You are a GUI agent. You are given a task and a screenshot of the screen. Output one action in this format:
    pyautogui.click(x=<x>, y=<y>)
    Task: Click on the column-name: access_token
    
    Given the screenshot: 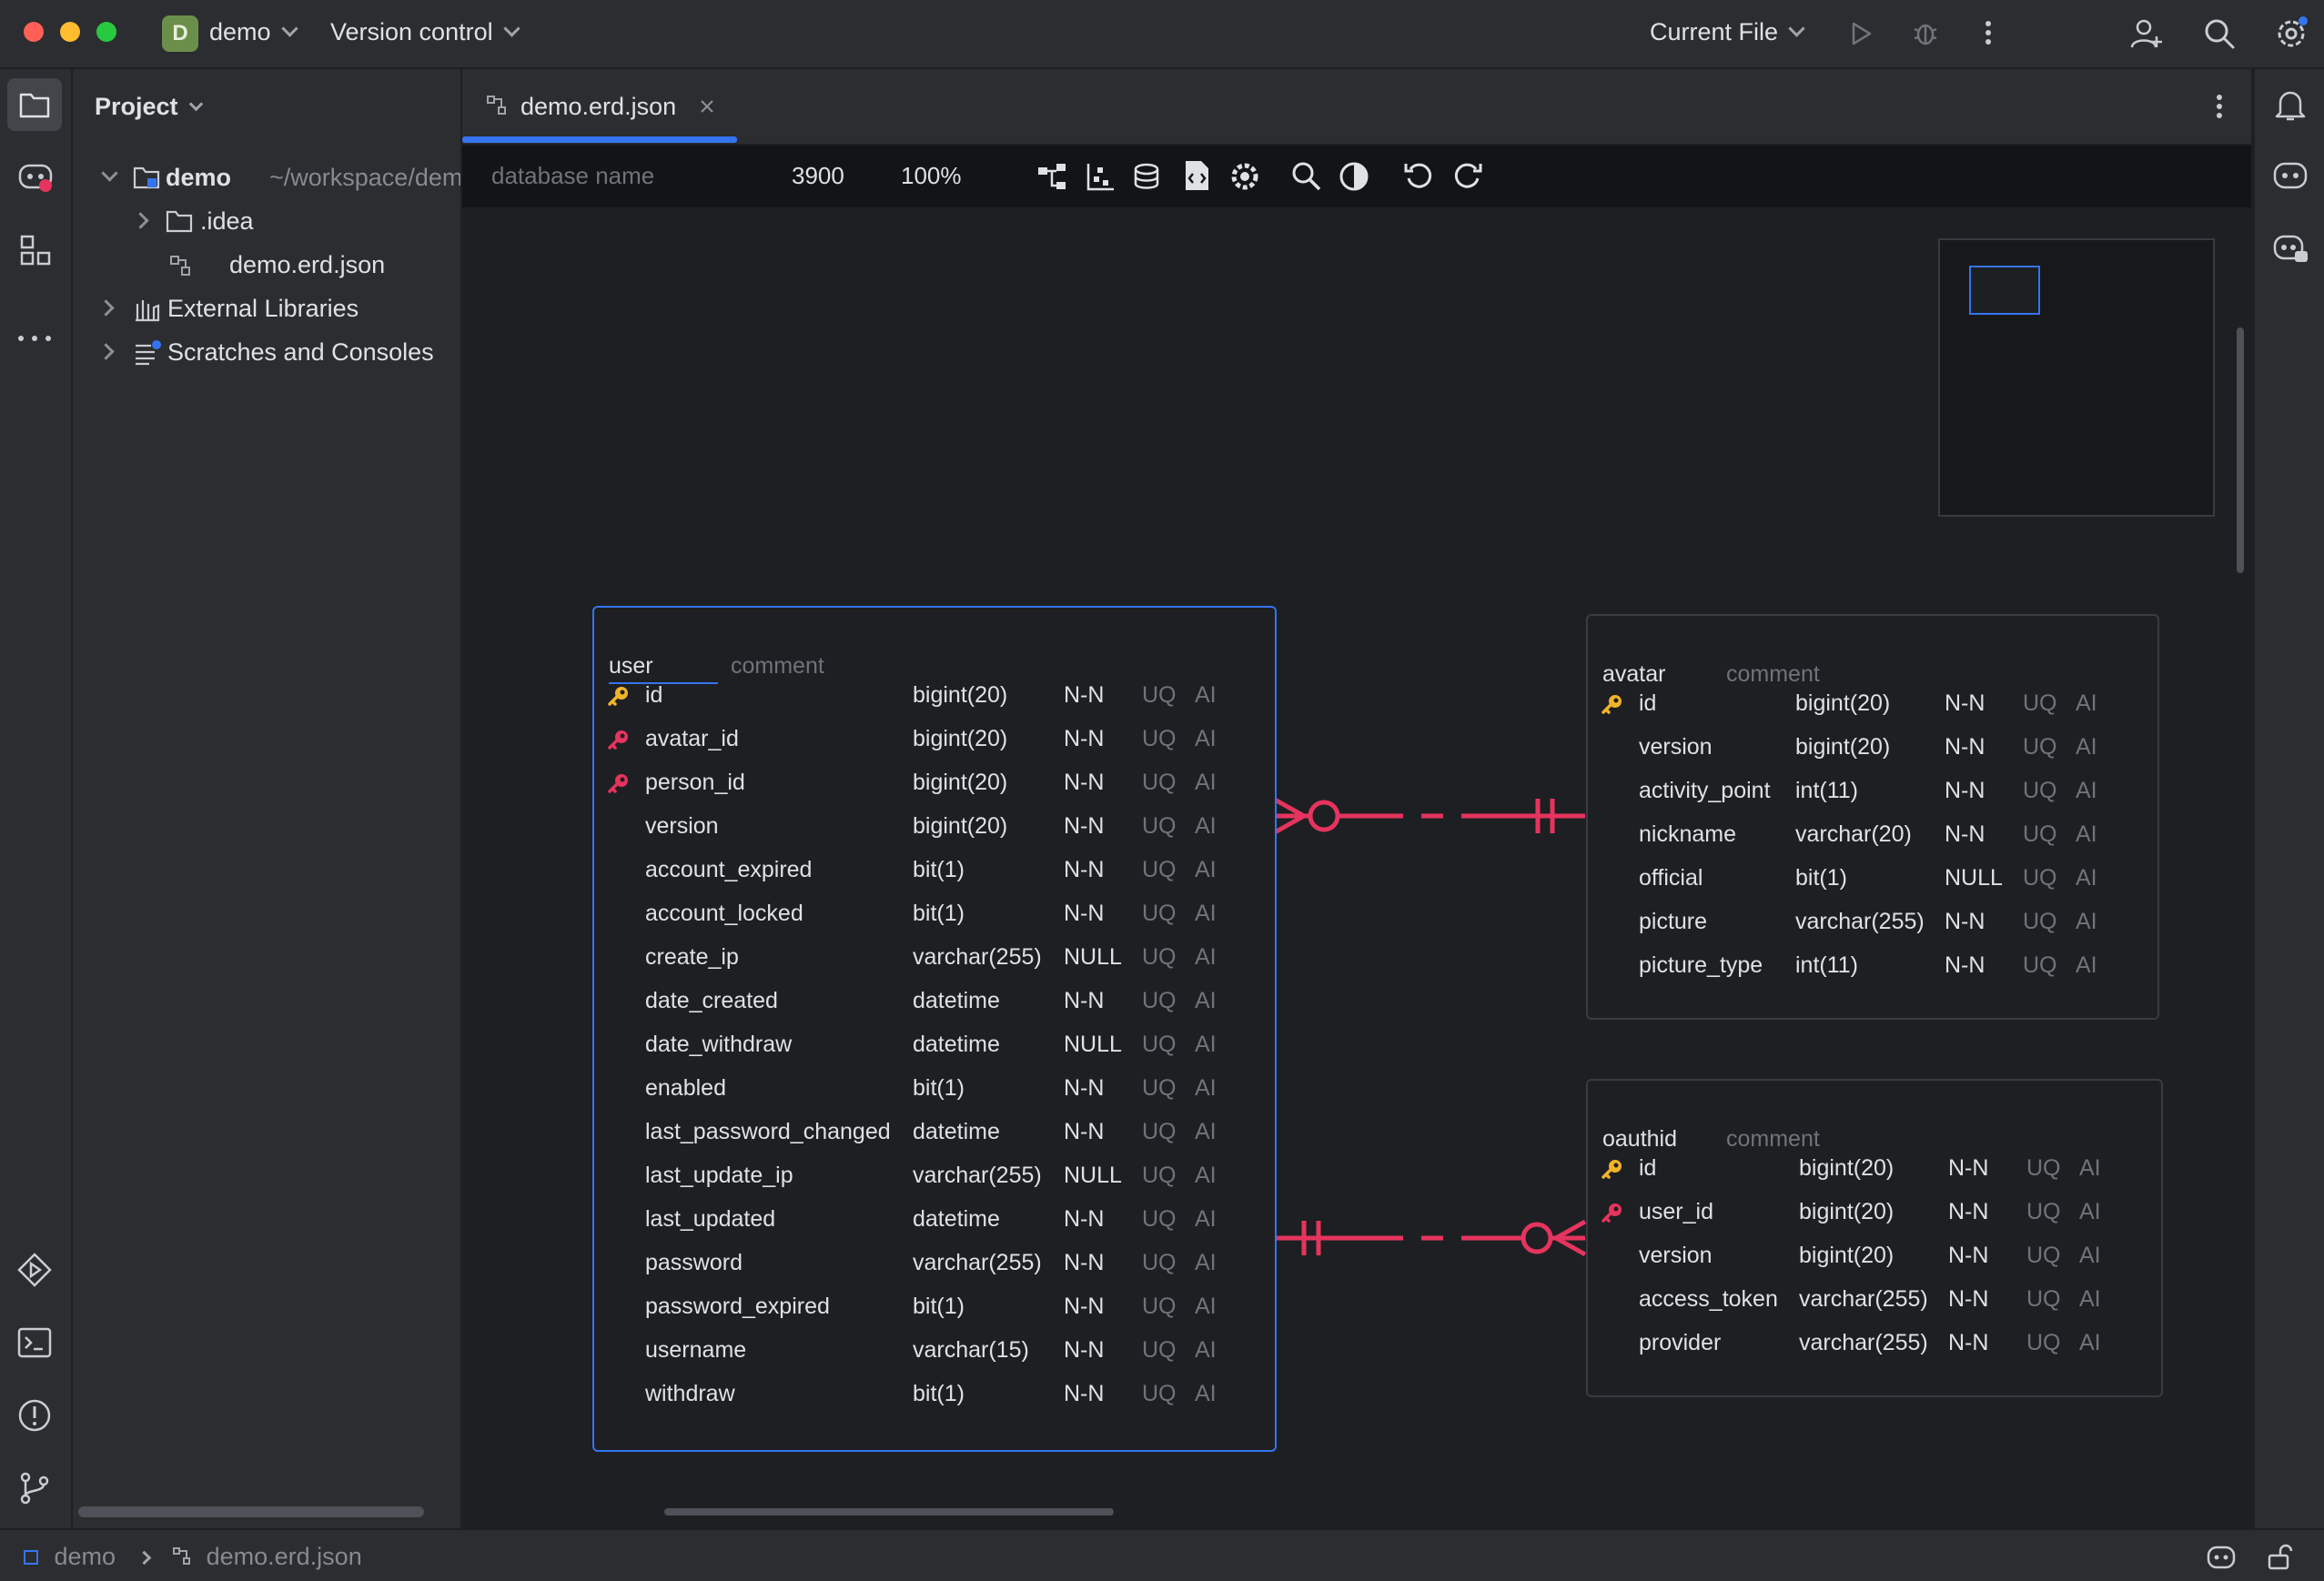 What is the action you would take?
    pyautogui.click(x=1708, y=1299)
    